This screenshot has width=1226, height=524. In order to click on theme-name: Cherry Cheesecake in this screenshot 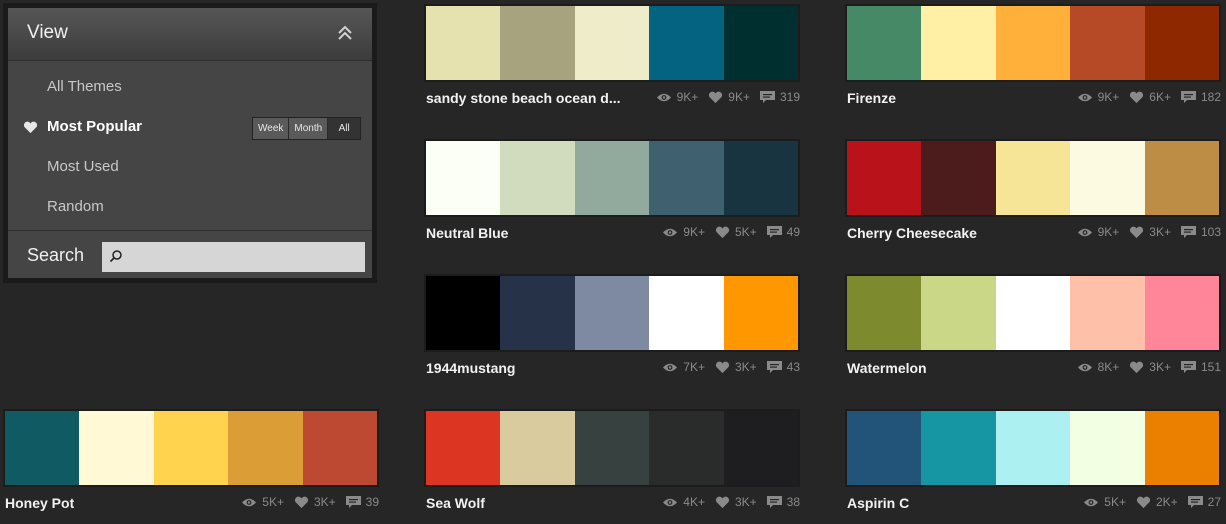, I will do `click(912, 233)`.